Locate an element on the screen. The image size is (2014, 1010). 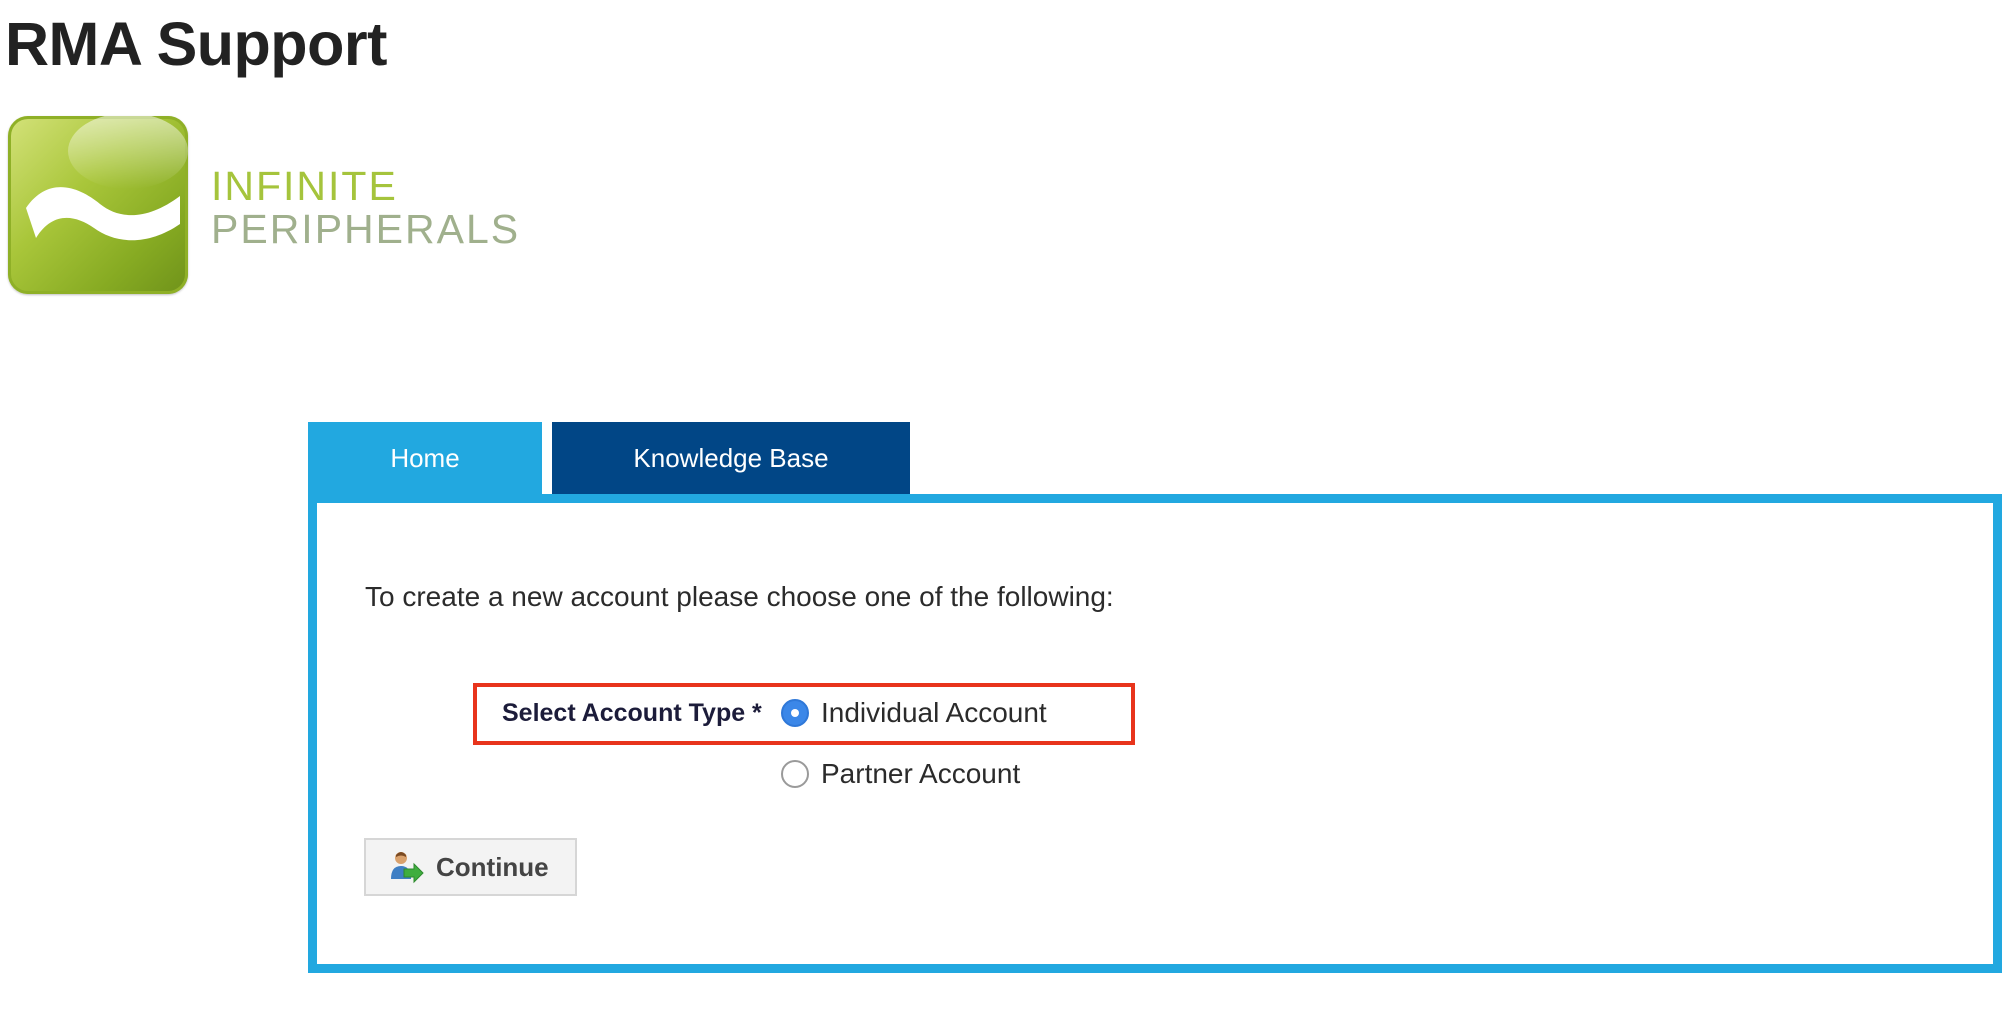
partner-account-radio is located at coordinates (795, 774).